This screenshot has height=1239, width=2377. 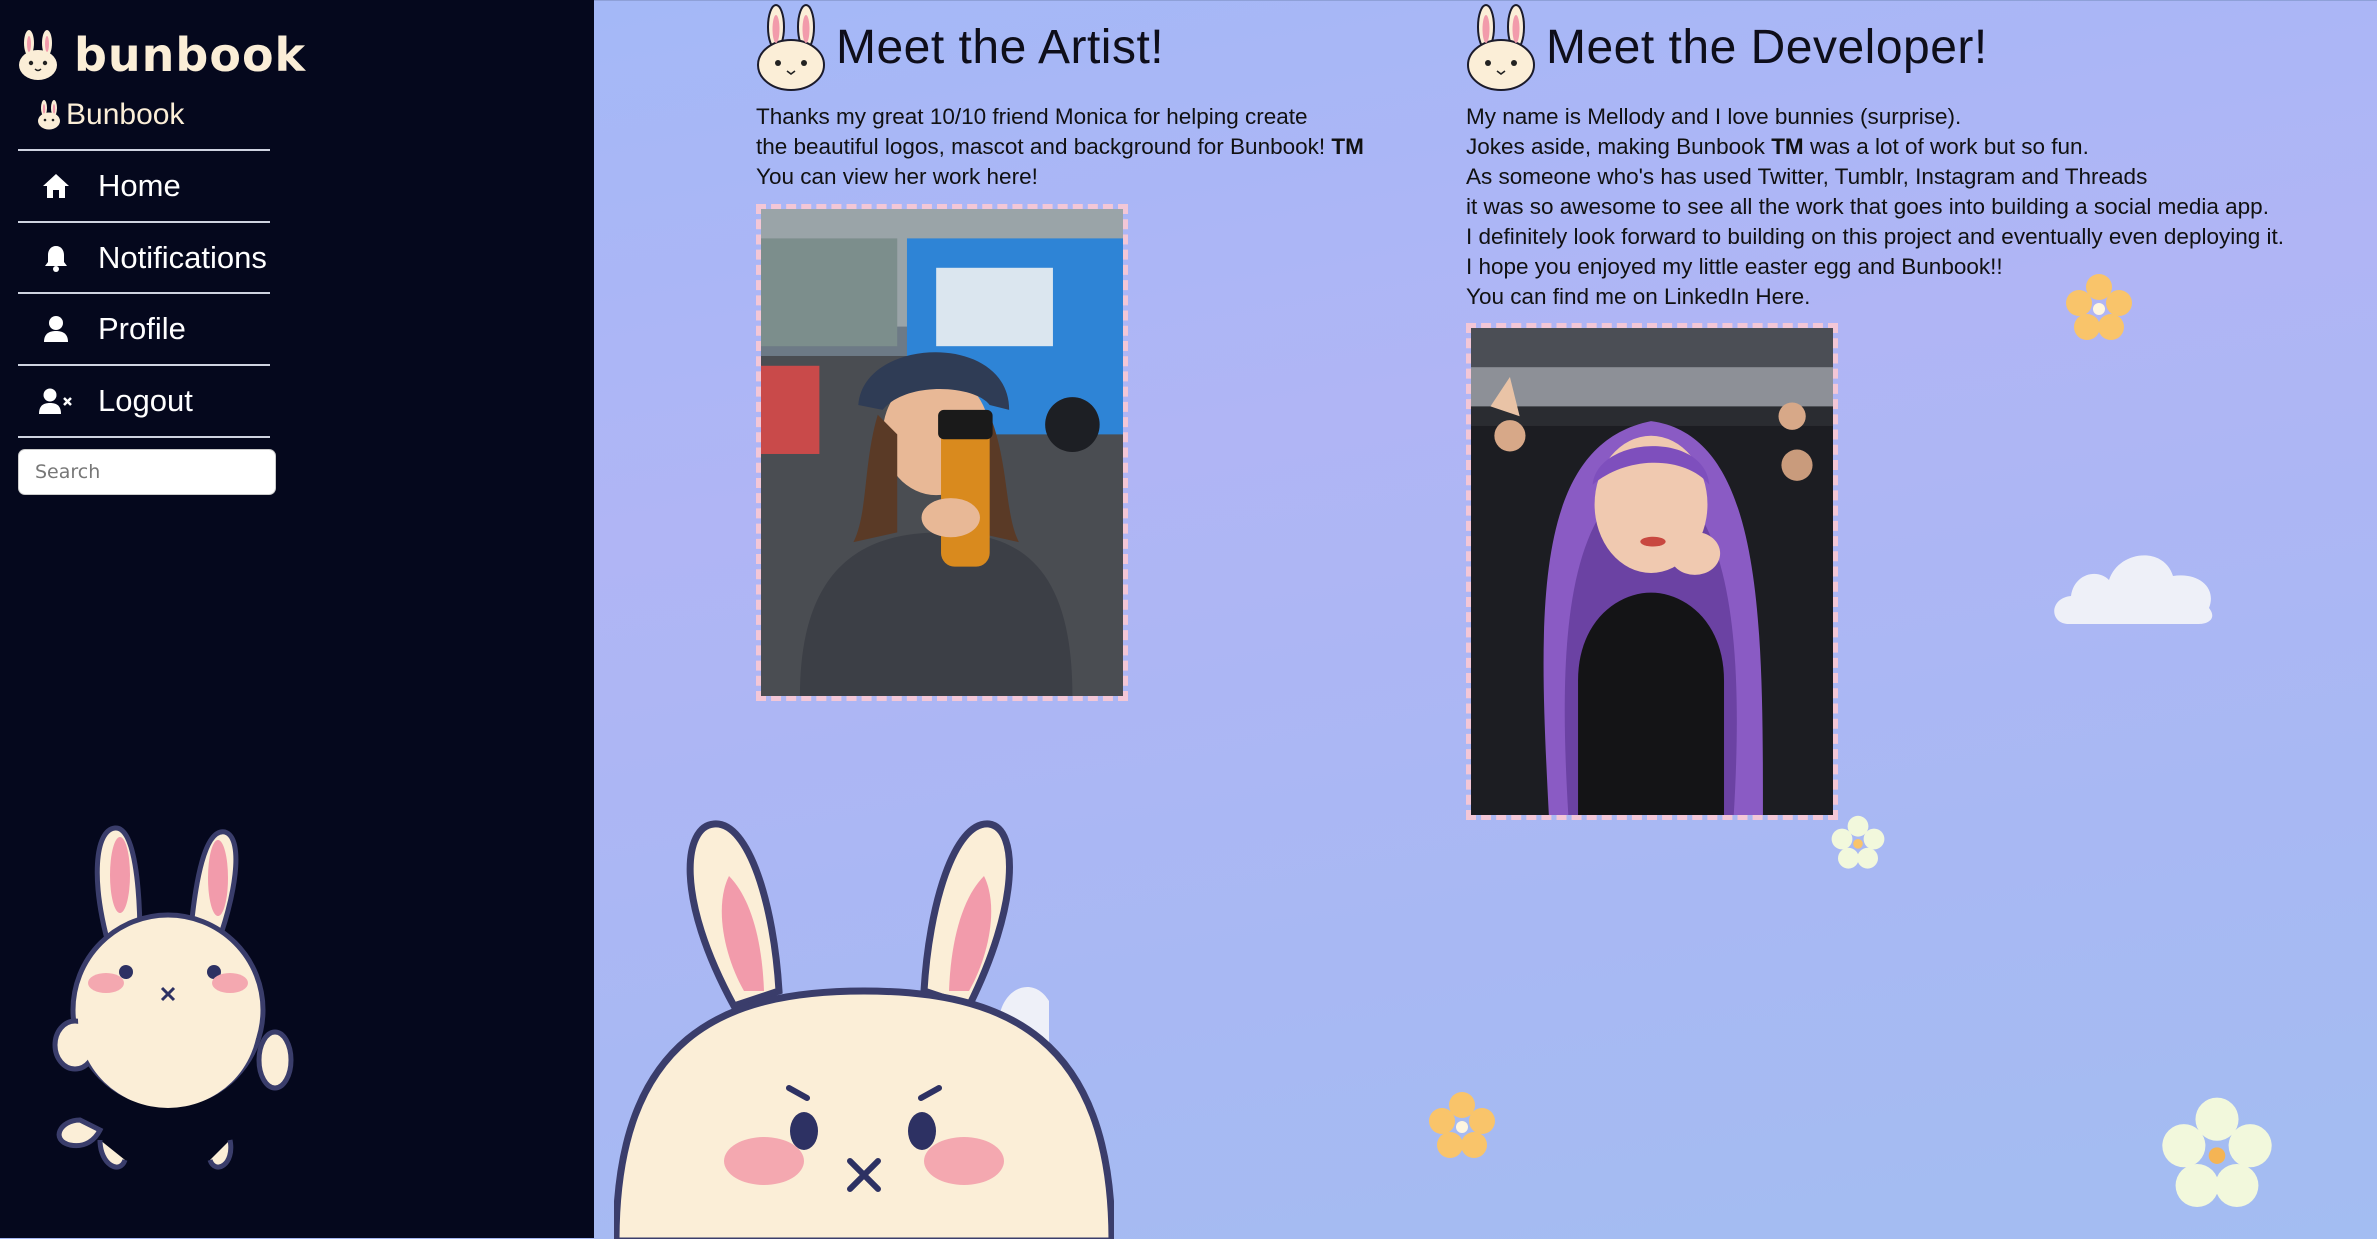 What do you see at coordinates (942, 452) in the screenshot?
I see `artist-photo` at bounding box center [942, 452].